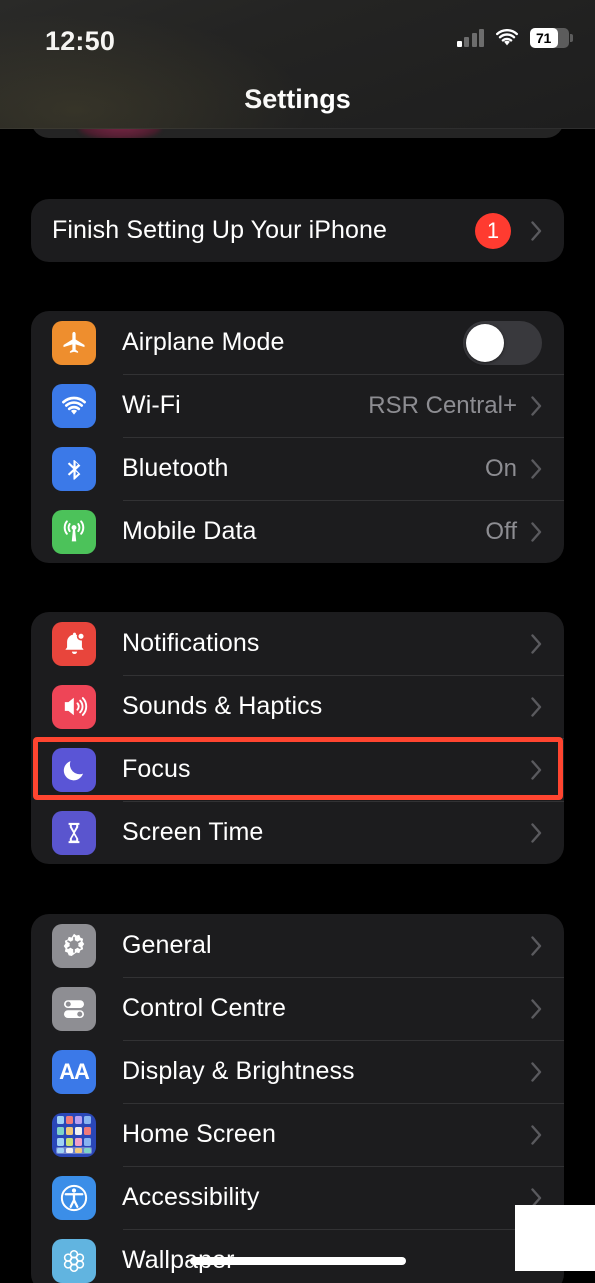  What do you see at coordinates (151, 405) in the screenshot?
I see `row-label: Wi-Fi` at bounding box center [151, 405].